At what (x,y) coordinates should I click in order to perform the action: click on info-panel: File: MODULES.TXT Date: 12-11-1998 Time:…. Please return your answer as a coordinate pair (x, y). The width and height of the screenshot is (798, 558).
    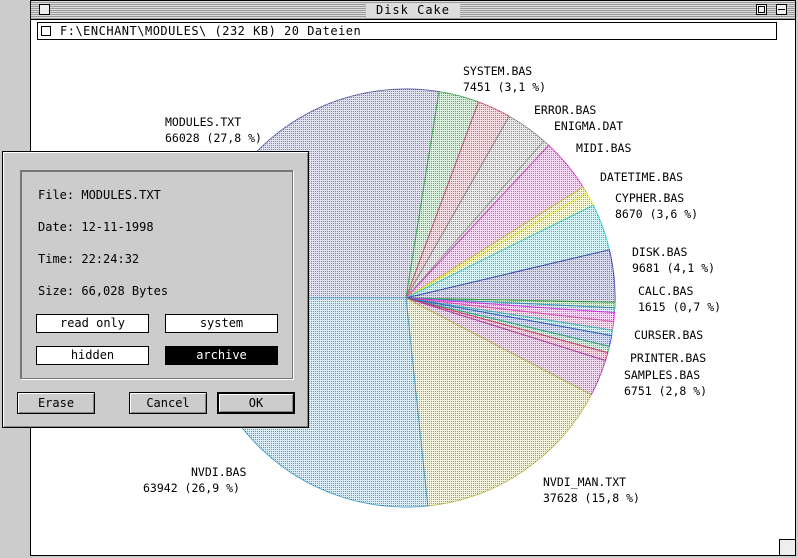
    Looking at the image, I should click on (156, 274).